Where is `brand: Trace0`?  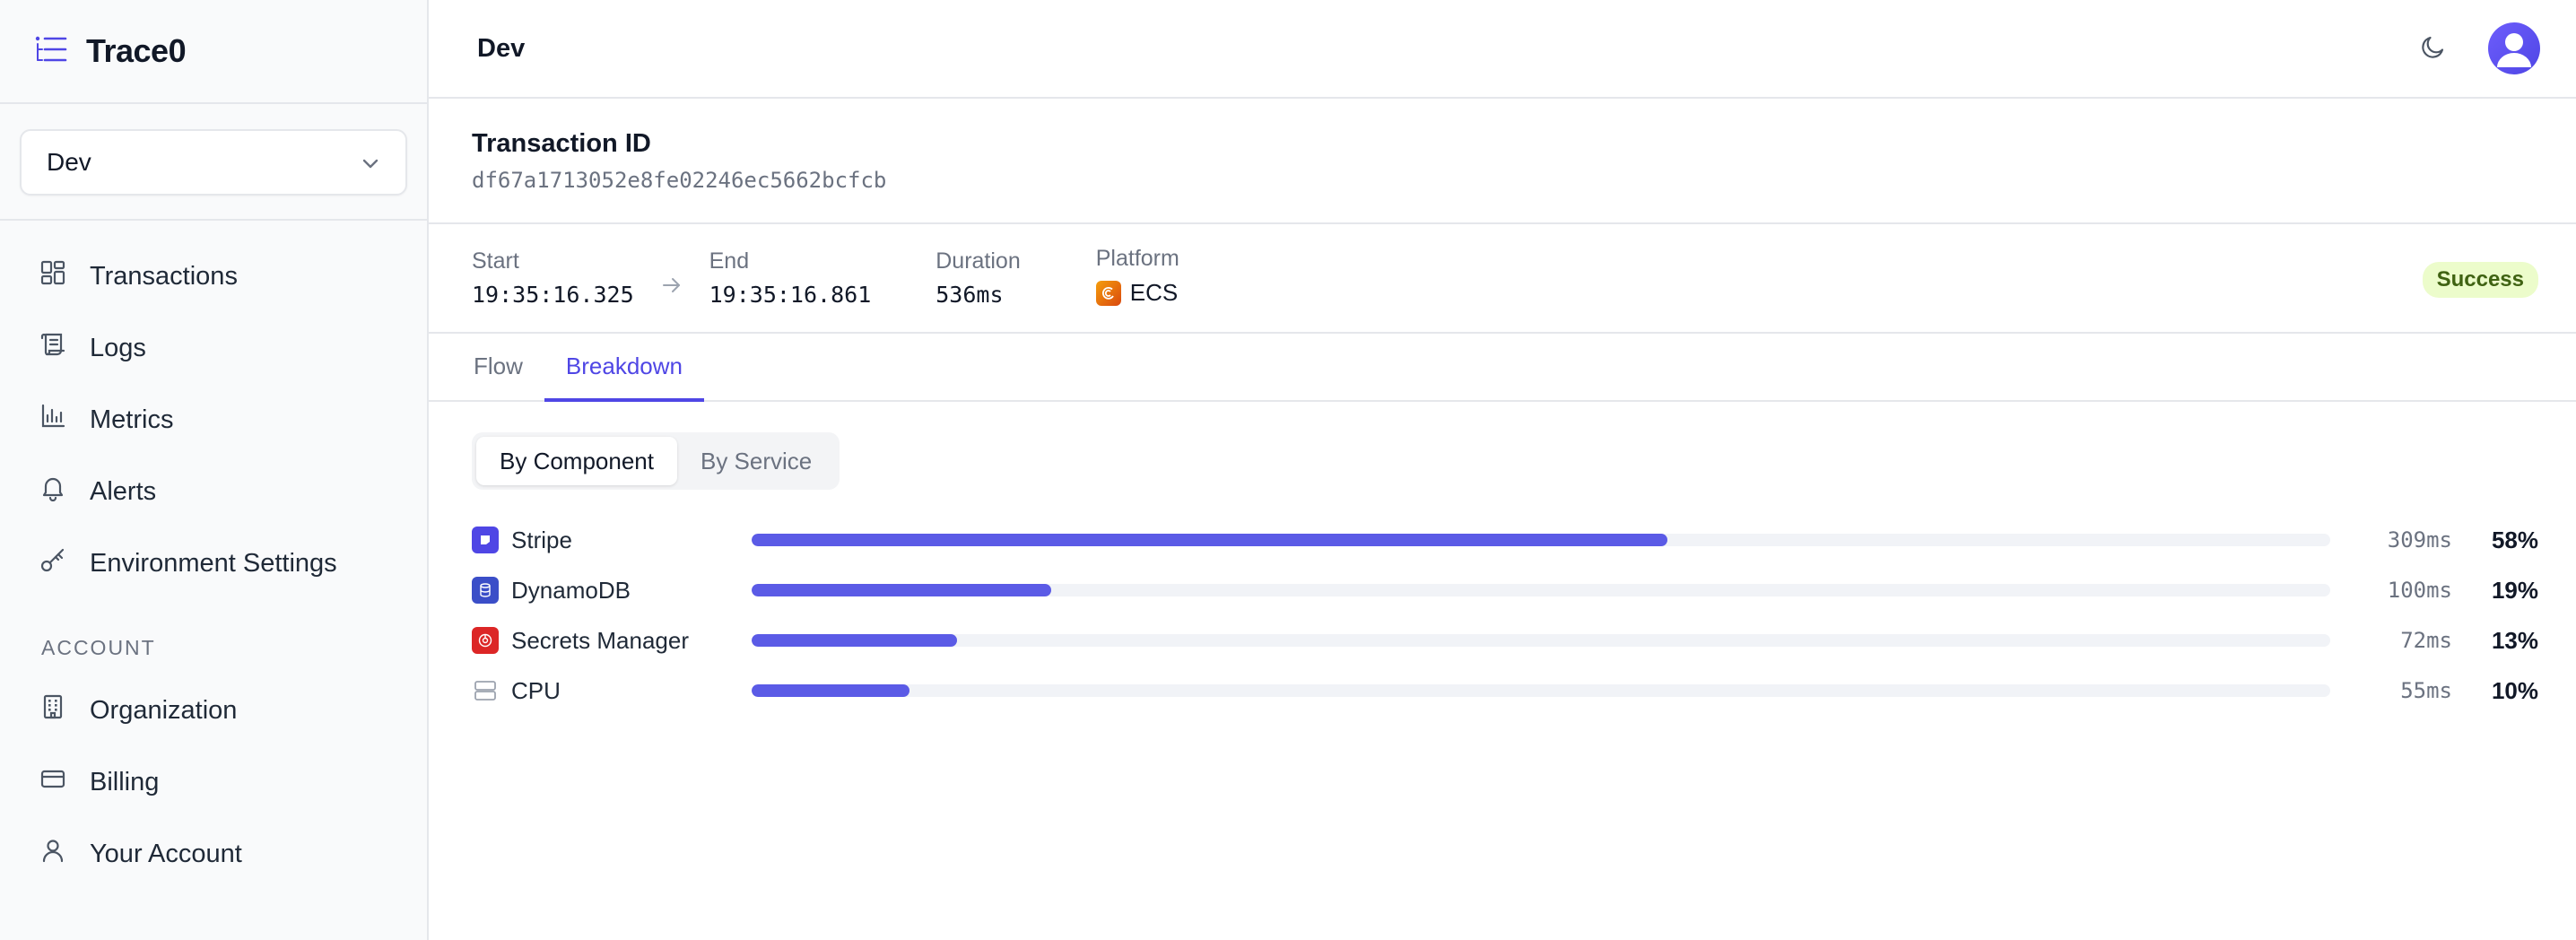 brand: Trace0 is located at coordinates (213, 52).